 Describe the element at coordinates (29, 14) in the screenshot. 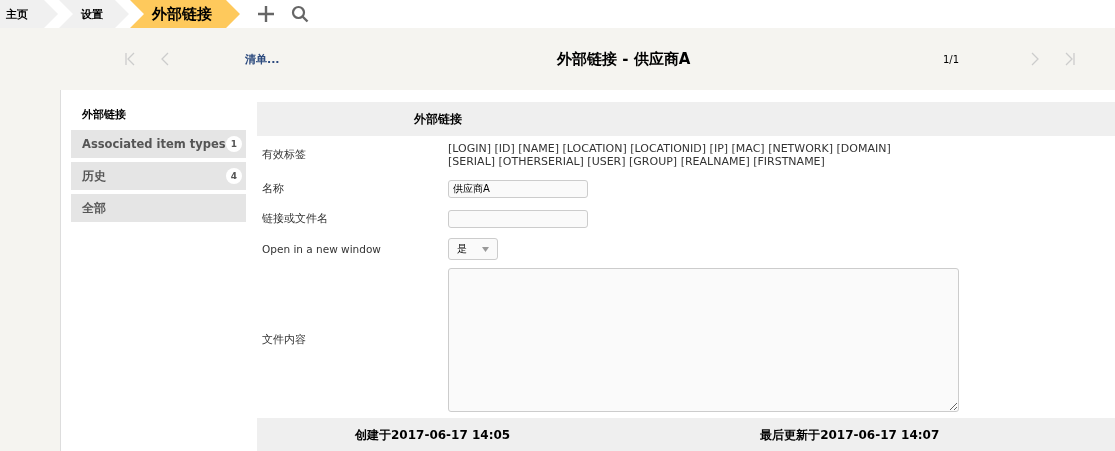

I see `breadcrumb: 主页` at that location.